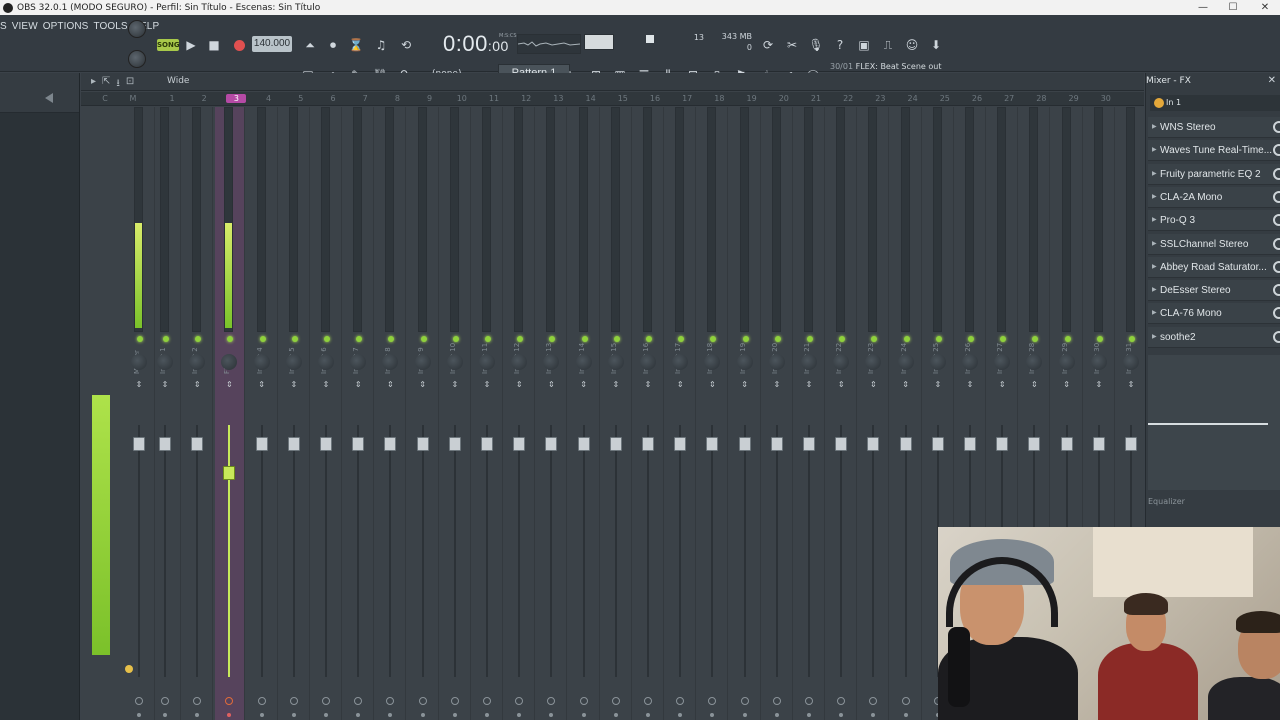 This screenshot has height=720, width=1280. Describe the element at coordinates (792, 45) in the screenshot. I see `scissors-icon: ✂` at that location.